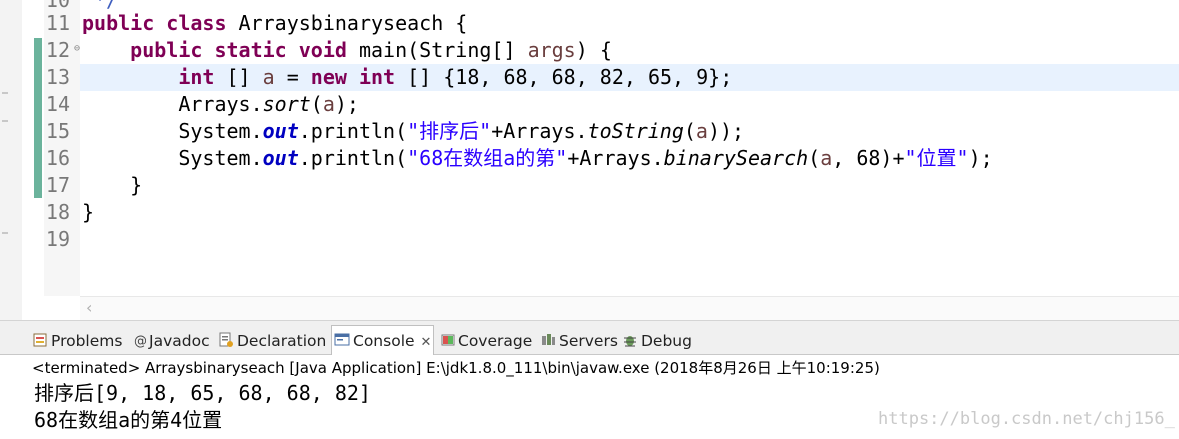  I want to click on watermark: https://blog.csdn.net/chj156_, so click(1026, 419).